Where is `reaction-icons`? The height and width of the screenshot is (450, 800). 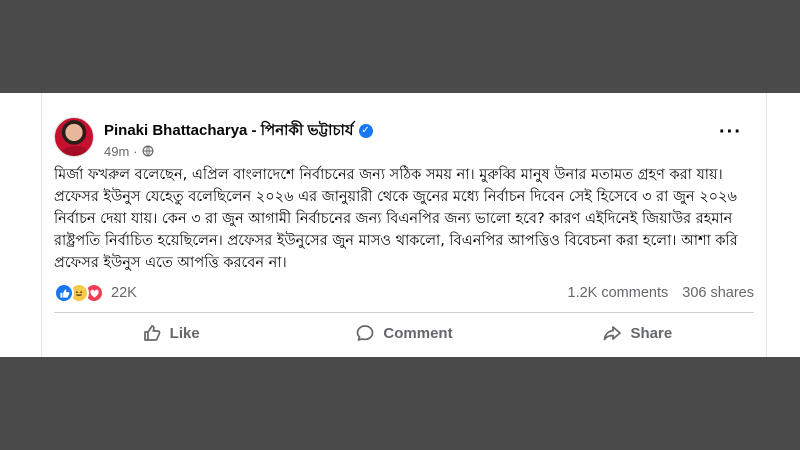 reaction-icons is located at coordinates (79, 293).